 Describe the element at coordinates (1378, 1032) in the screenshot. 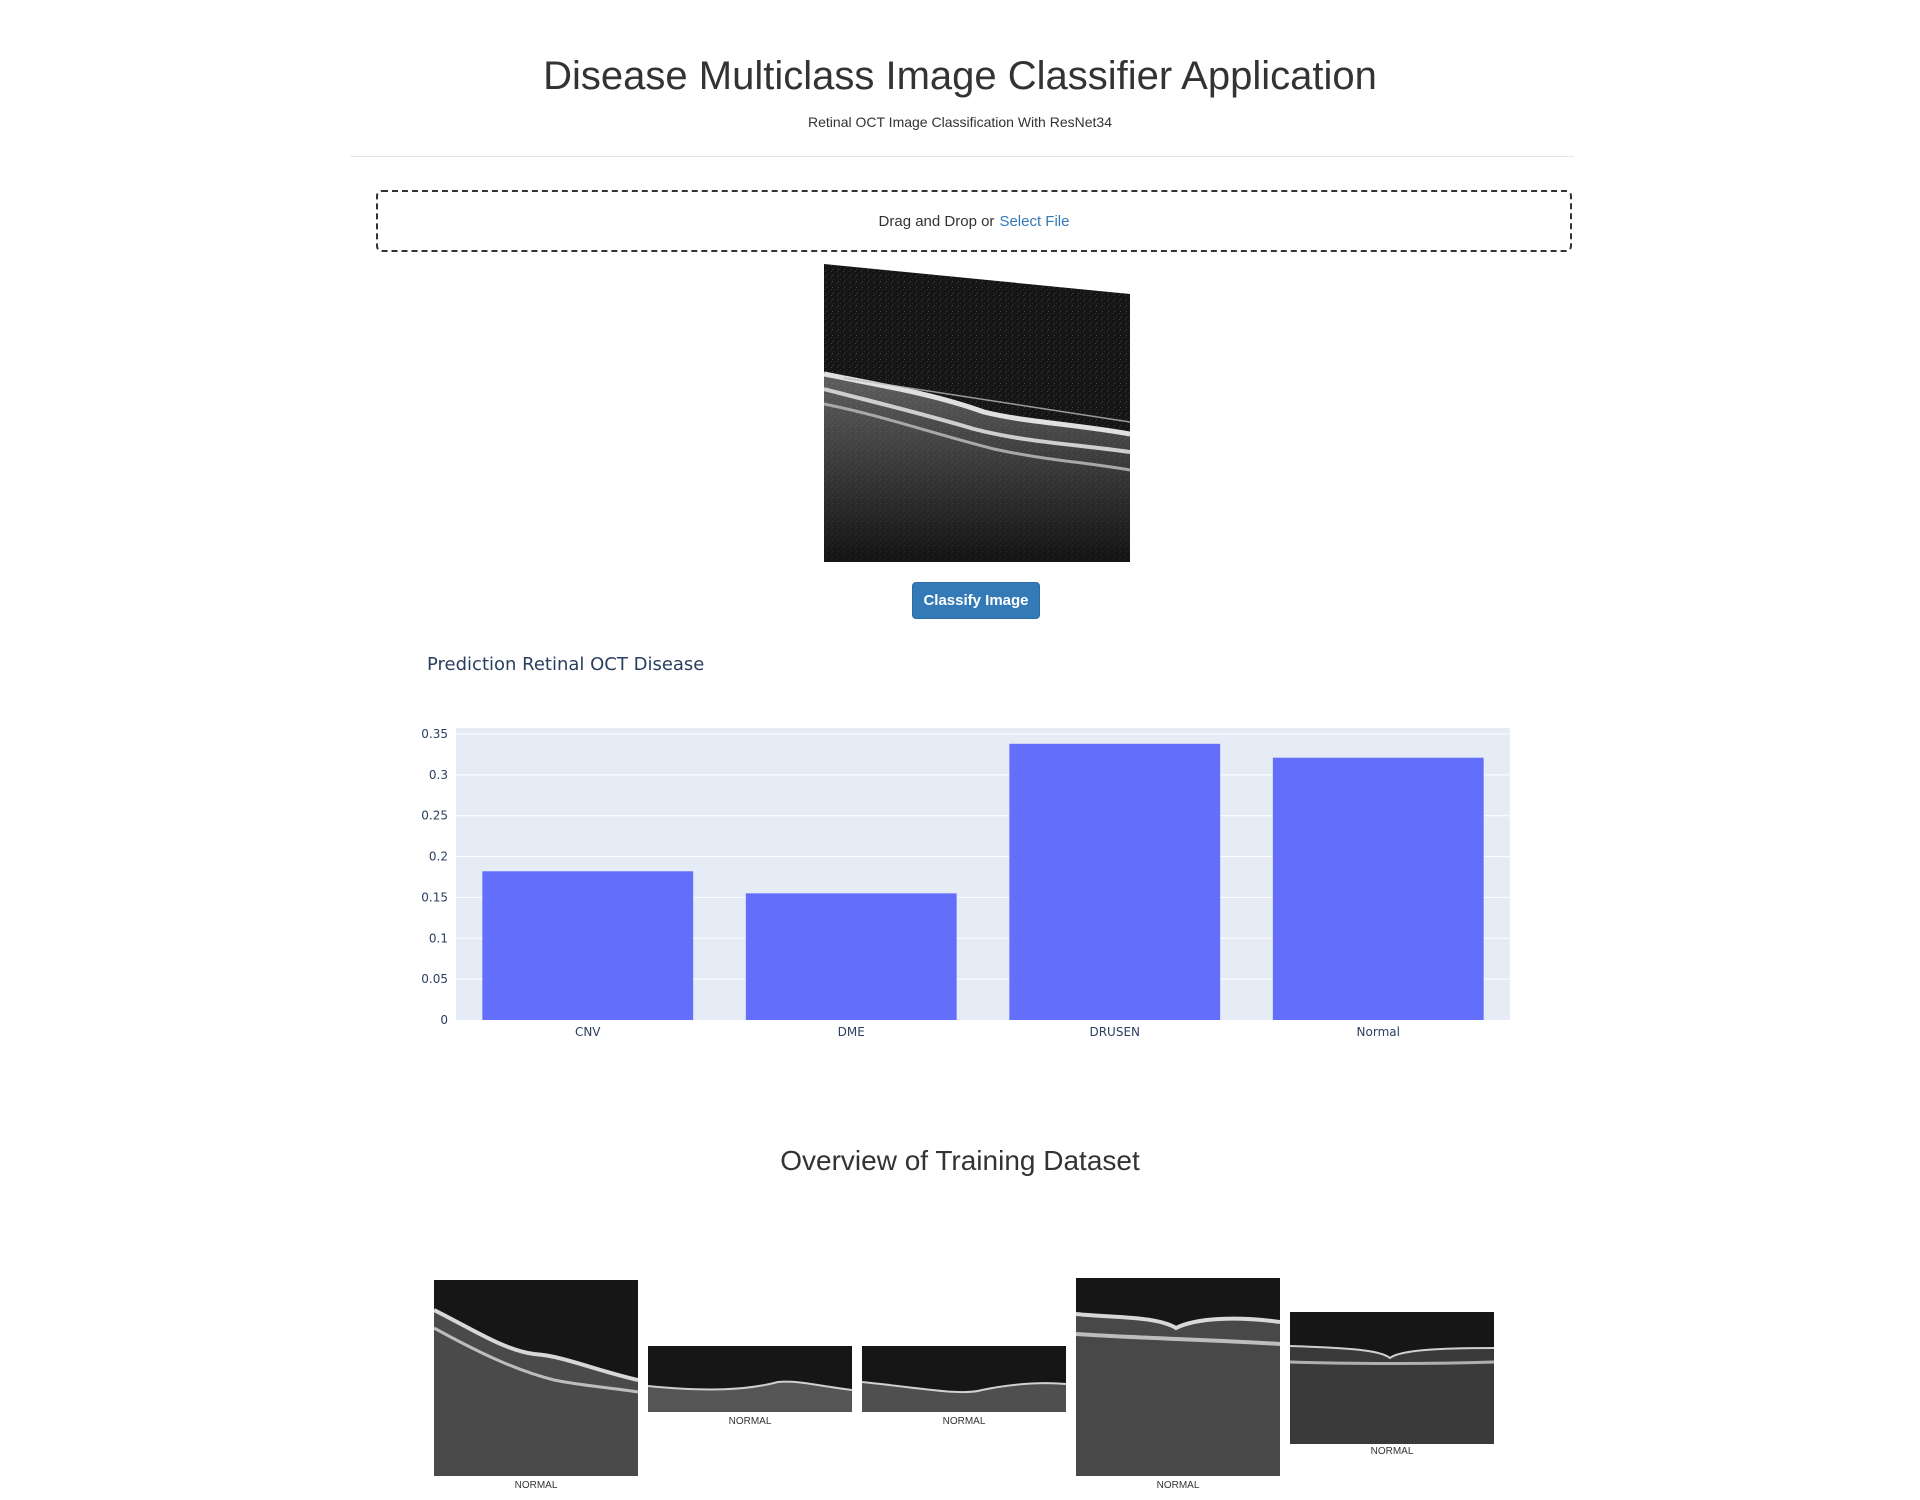

I see `x-tick-label: Normal` at that location.